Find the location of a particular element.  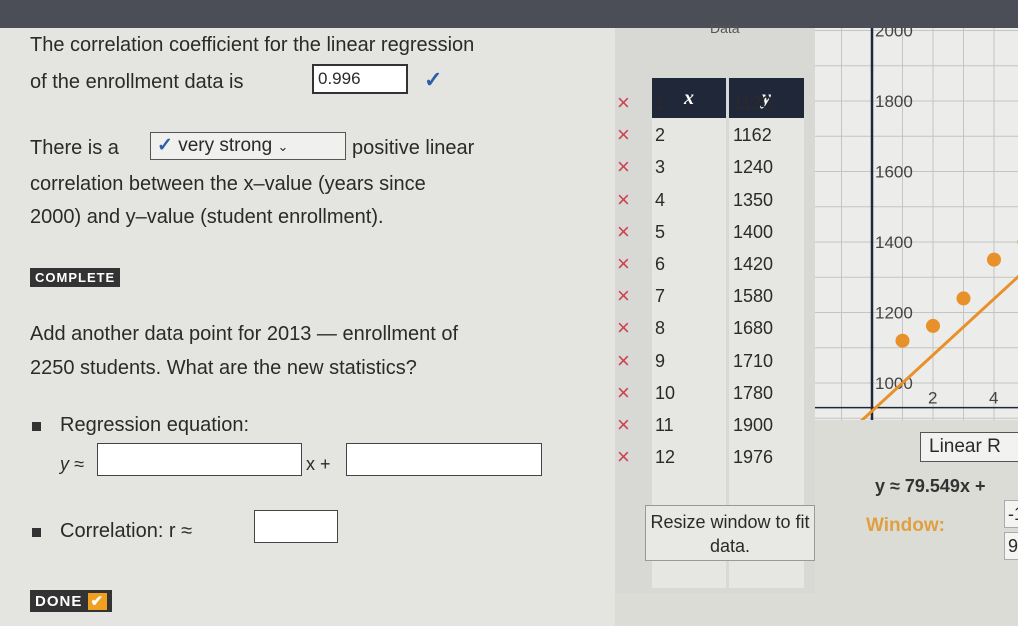

cell-y: 1162 is located at coordinates (752, 135).